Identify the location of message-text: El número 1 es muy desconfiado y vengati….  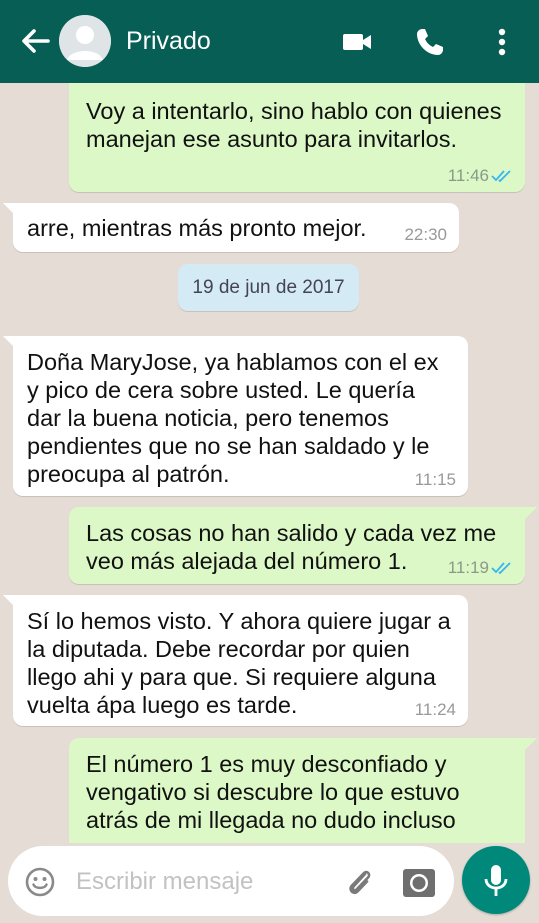
(273, 792).